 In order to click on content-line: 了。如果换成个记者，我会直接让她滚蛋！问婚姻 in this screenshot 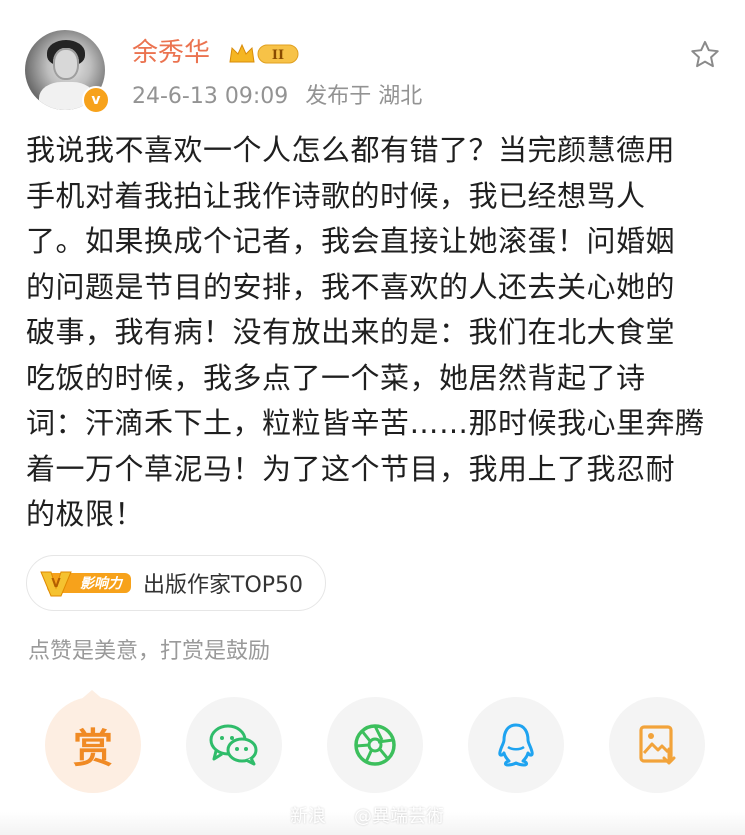, I will do `click(351, 241)`.